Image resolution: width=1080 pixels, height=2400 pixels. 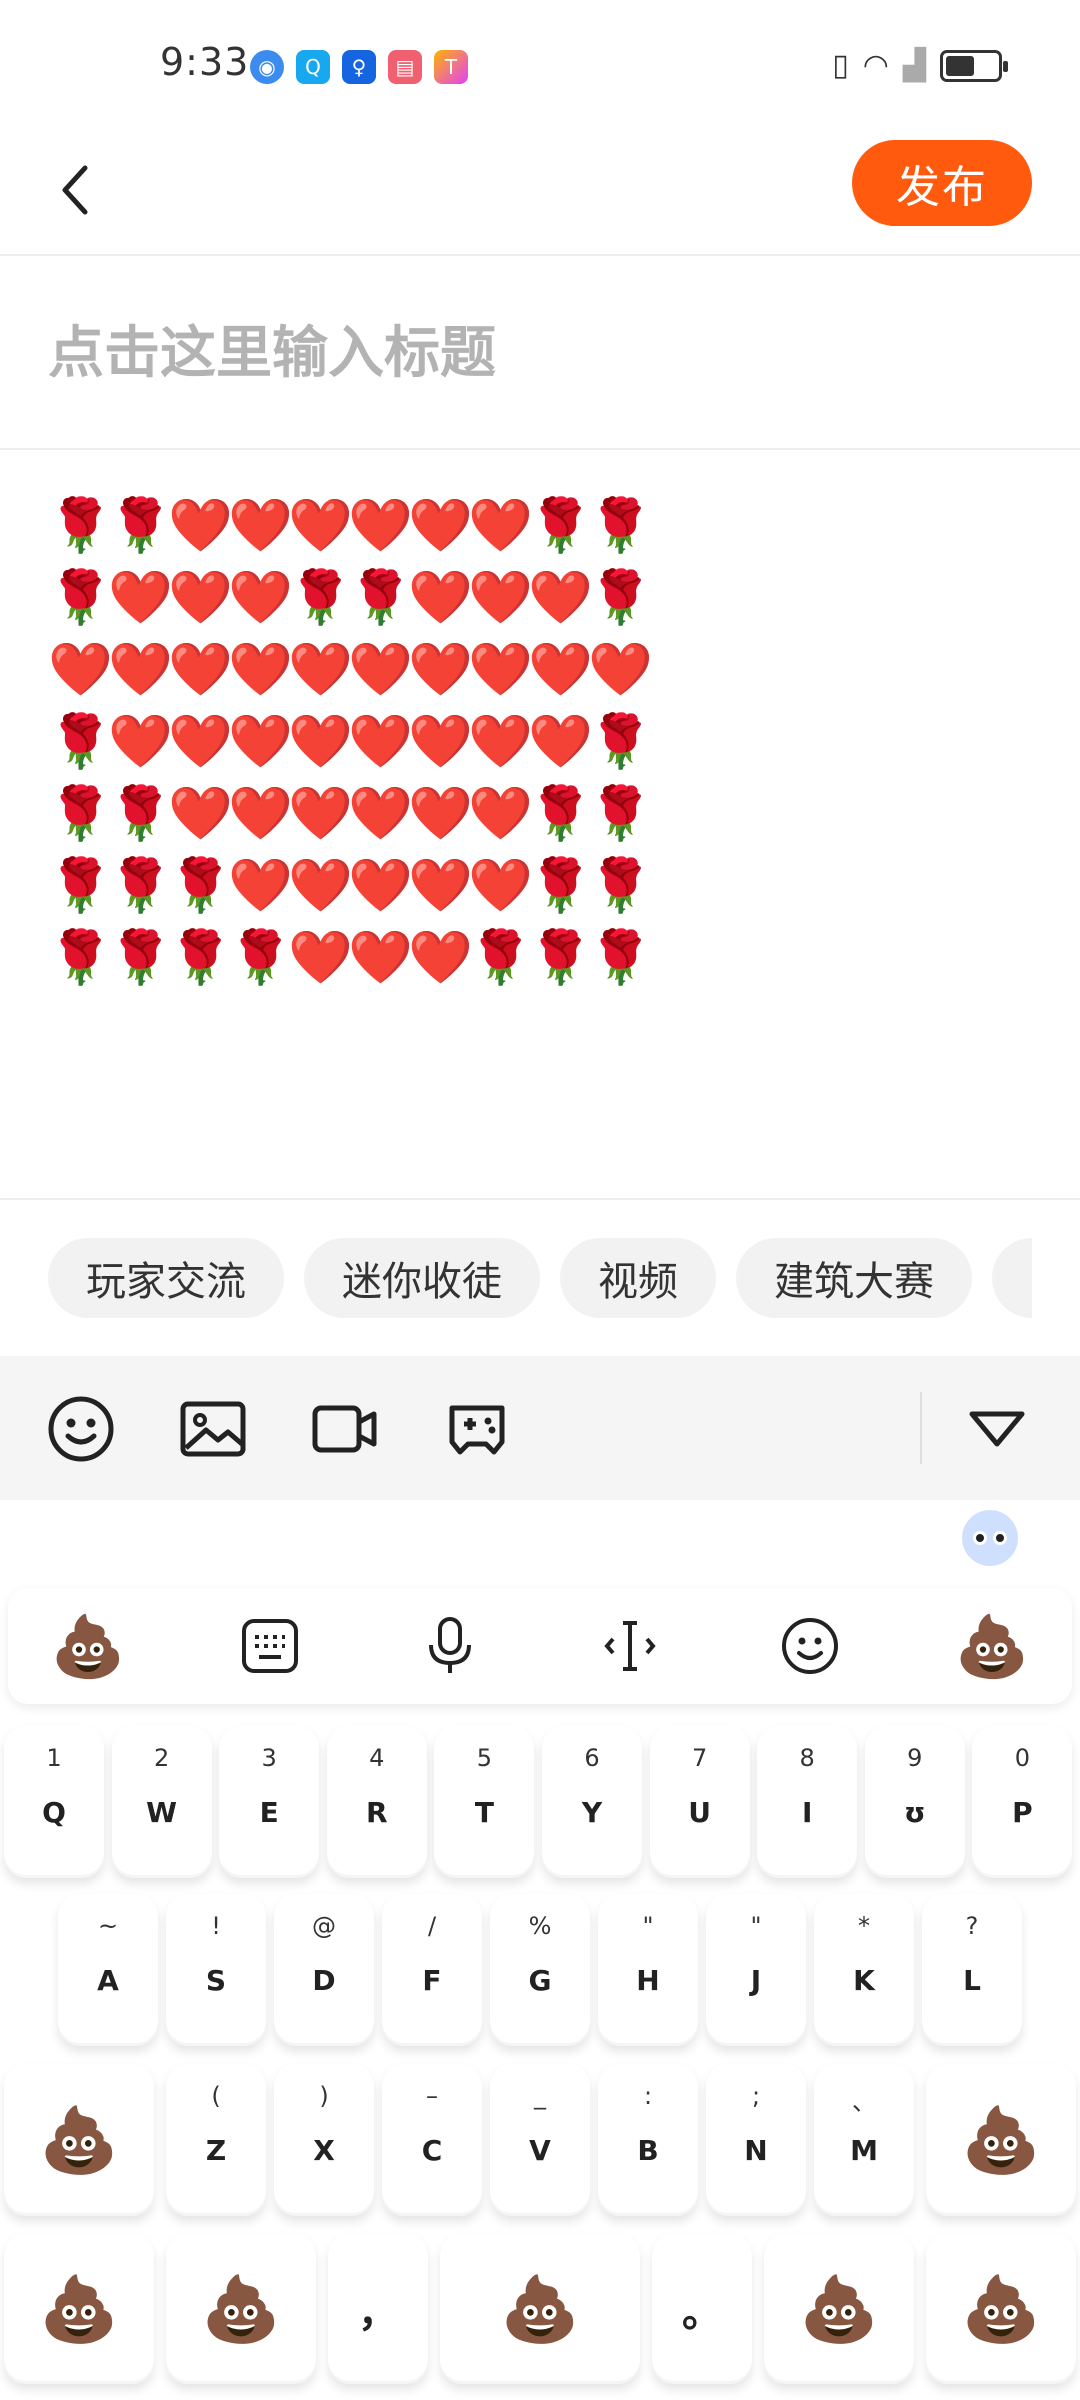 I want to click on key-n: ; N, so click(x=756, y=2140).